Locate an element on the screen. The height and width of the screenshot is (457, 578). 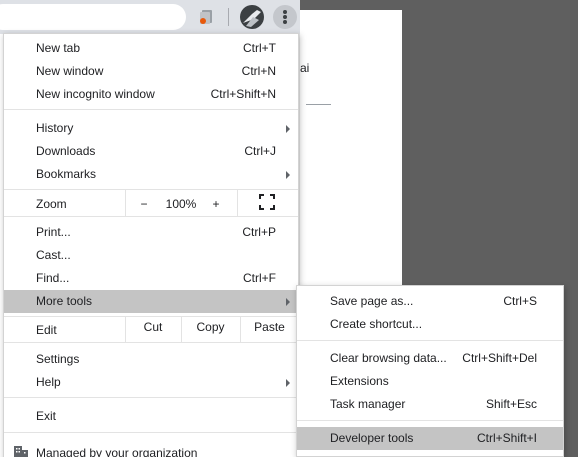
menu-item-managed: Managed by your organization is located at coordinates (151, 449).